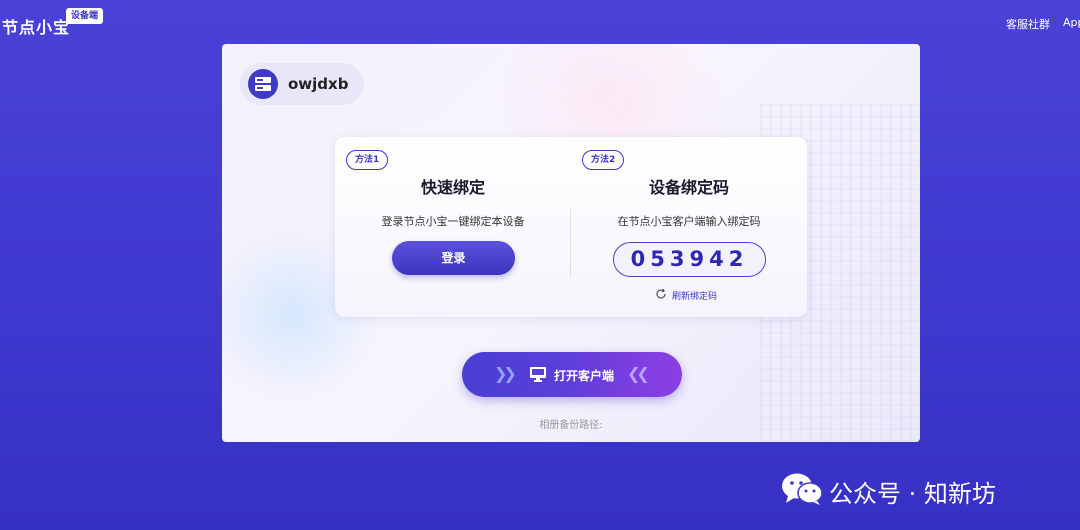 The height and width of the screenshot is (530, 1080). I want to click on login-button: 登录, so click(453, 258).